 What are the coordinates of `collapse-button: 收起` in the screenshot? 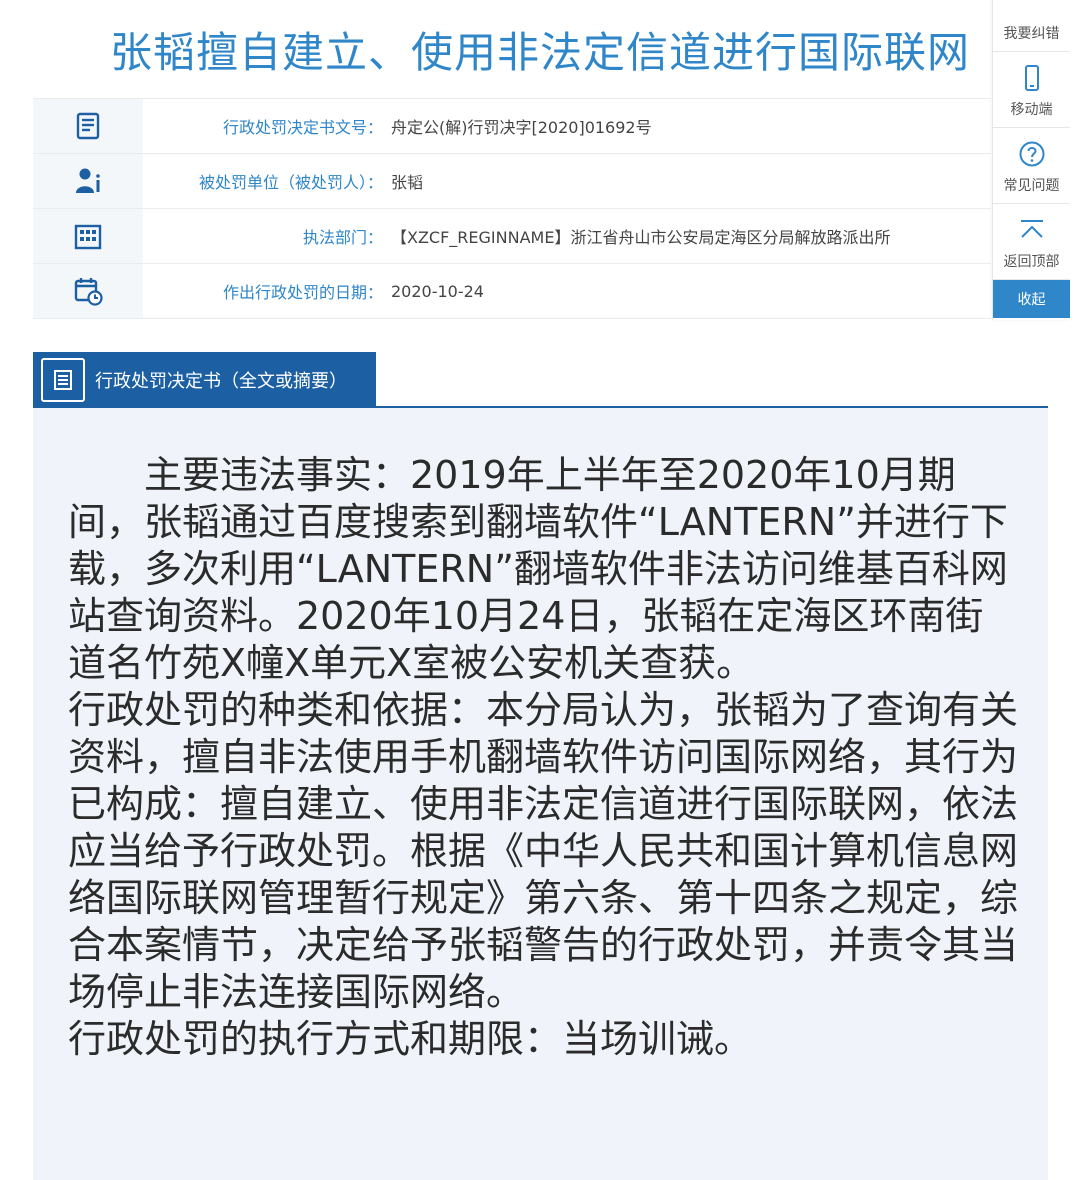 It's located at (1031, 299).